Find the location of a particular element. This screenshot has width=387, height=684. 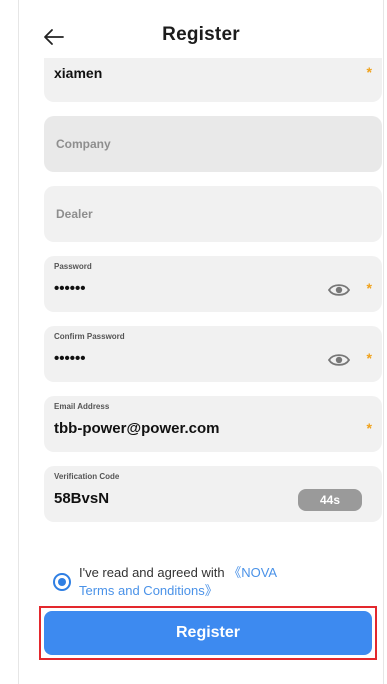

resend-code-button: 44s is located at coordinates (330, 500).